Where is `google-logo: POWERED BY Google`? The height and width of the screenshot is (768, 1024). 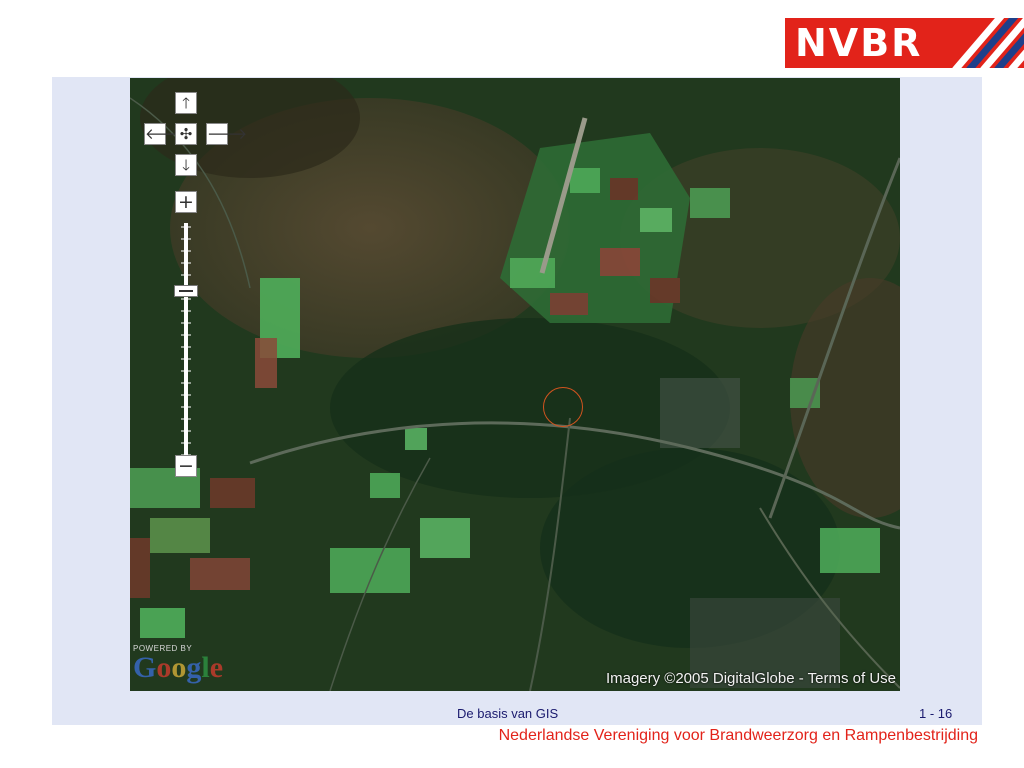 google-logo: POWERED BY Google is located at coordinates (183, 664).